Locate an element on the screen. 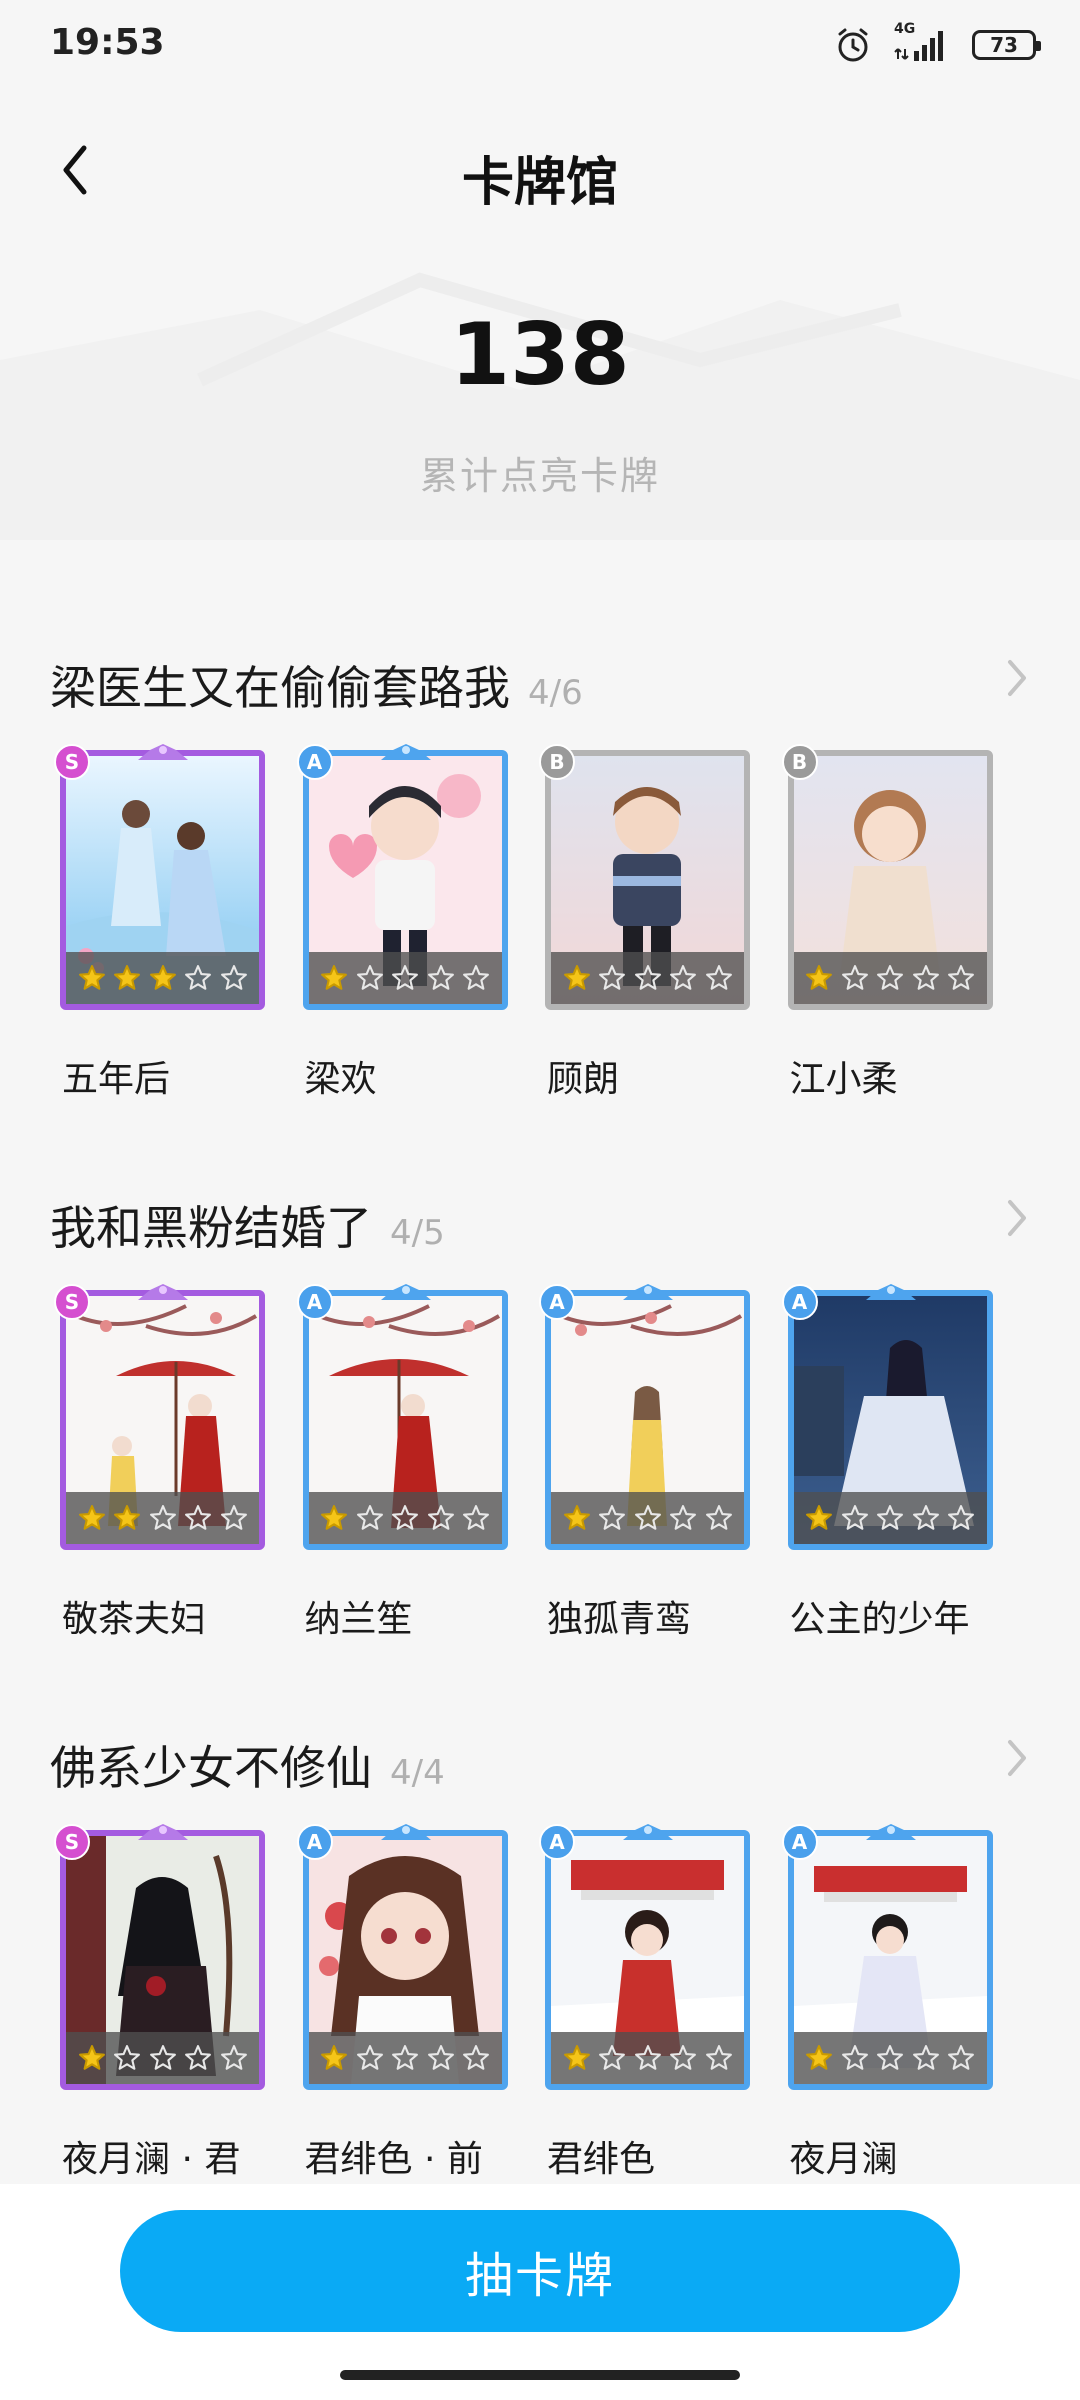 The image size is (1080, 2400). card-name: 夜月澜 is located at coordinates (843, 2159).